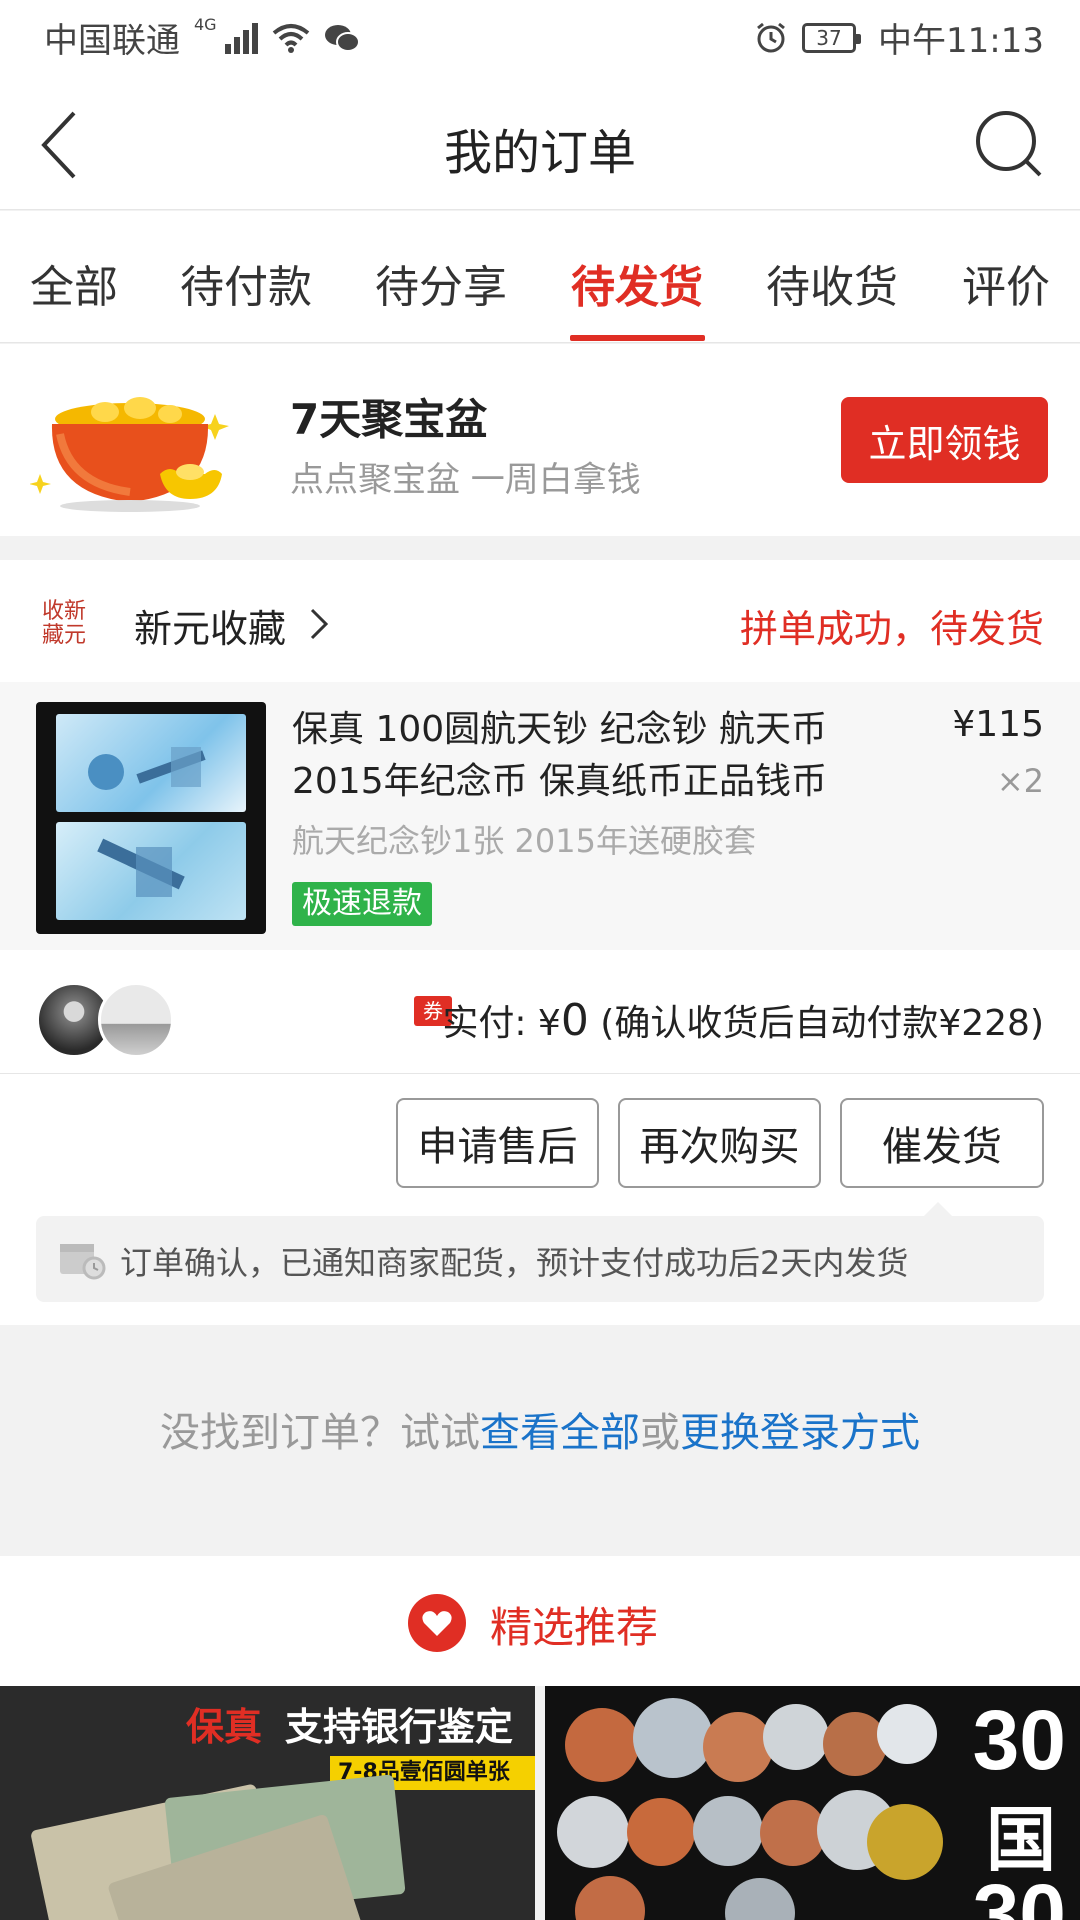  Describe the element at coordinates (574, 1020) in the screenshot. I see `payment-amount: 0` at that location.